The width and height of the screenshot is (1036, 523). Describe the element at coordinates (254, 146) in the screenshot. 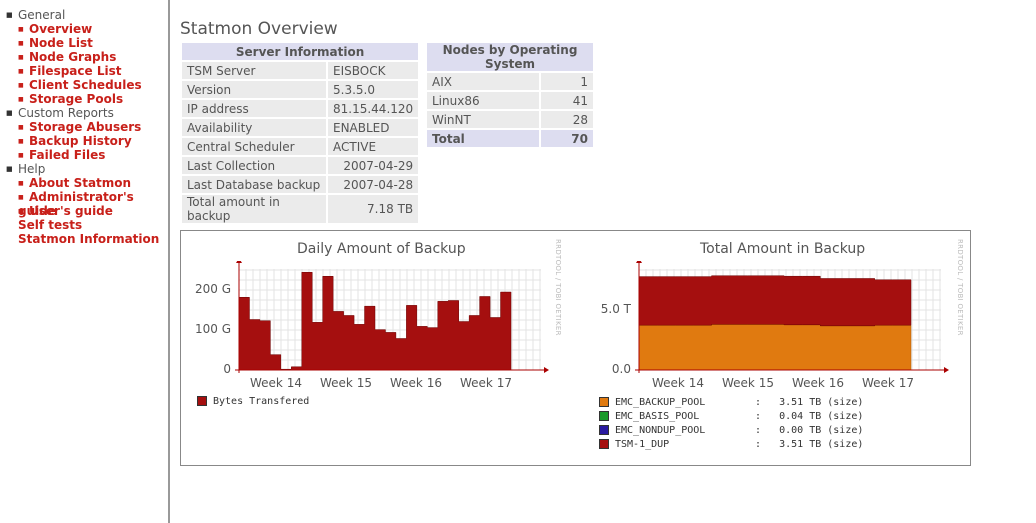

I see `server-info-key: Central Scheduler` at that location.